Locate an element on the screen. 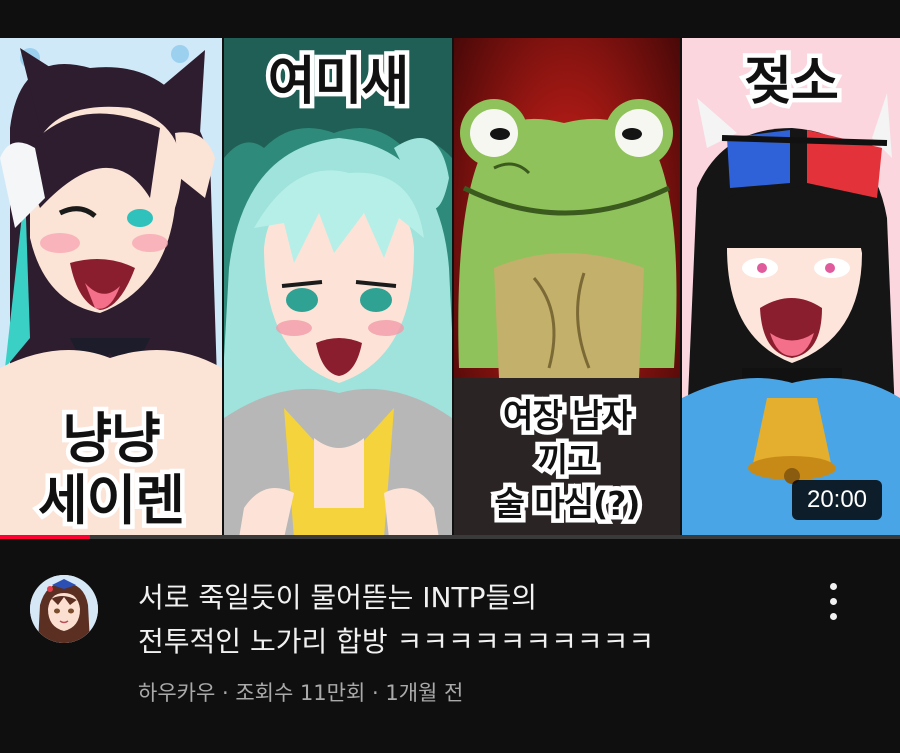 The width and height of the screenshot is (900, 753). video-meta: 하우카우 · 조회수 11만회 · 1개월 전 is located at coordinates (300, 693).